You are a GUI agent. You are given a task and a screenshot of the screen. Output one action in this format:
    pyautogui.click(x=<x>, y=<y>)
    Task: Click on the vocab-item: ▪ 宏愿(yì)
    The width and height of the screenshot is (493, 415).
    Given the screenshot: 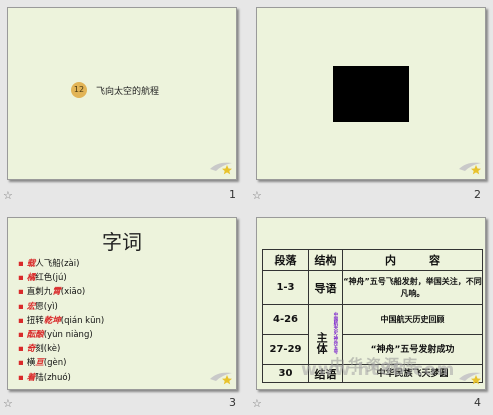 What is the action you would take?
    pyautogui.click(x=61, y=307)
    